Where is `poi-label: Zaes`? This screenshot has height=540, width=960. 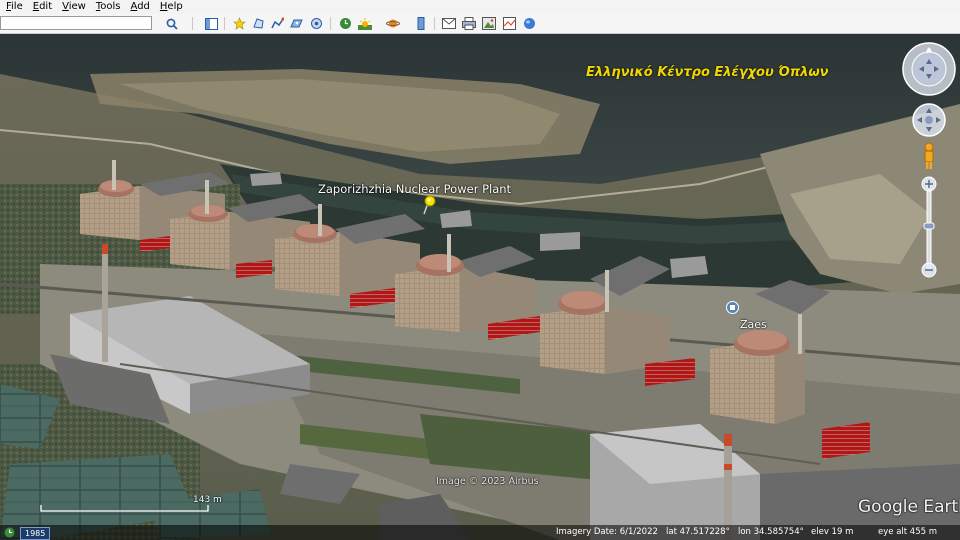 poi-label: Zaes is located at coordinates (753, 324).